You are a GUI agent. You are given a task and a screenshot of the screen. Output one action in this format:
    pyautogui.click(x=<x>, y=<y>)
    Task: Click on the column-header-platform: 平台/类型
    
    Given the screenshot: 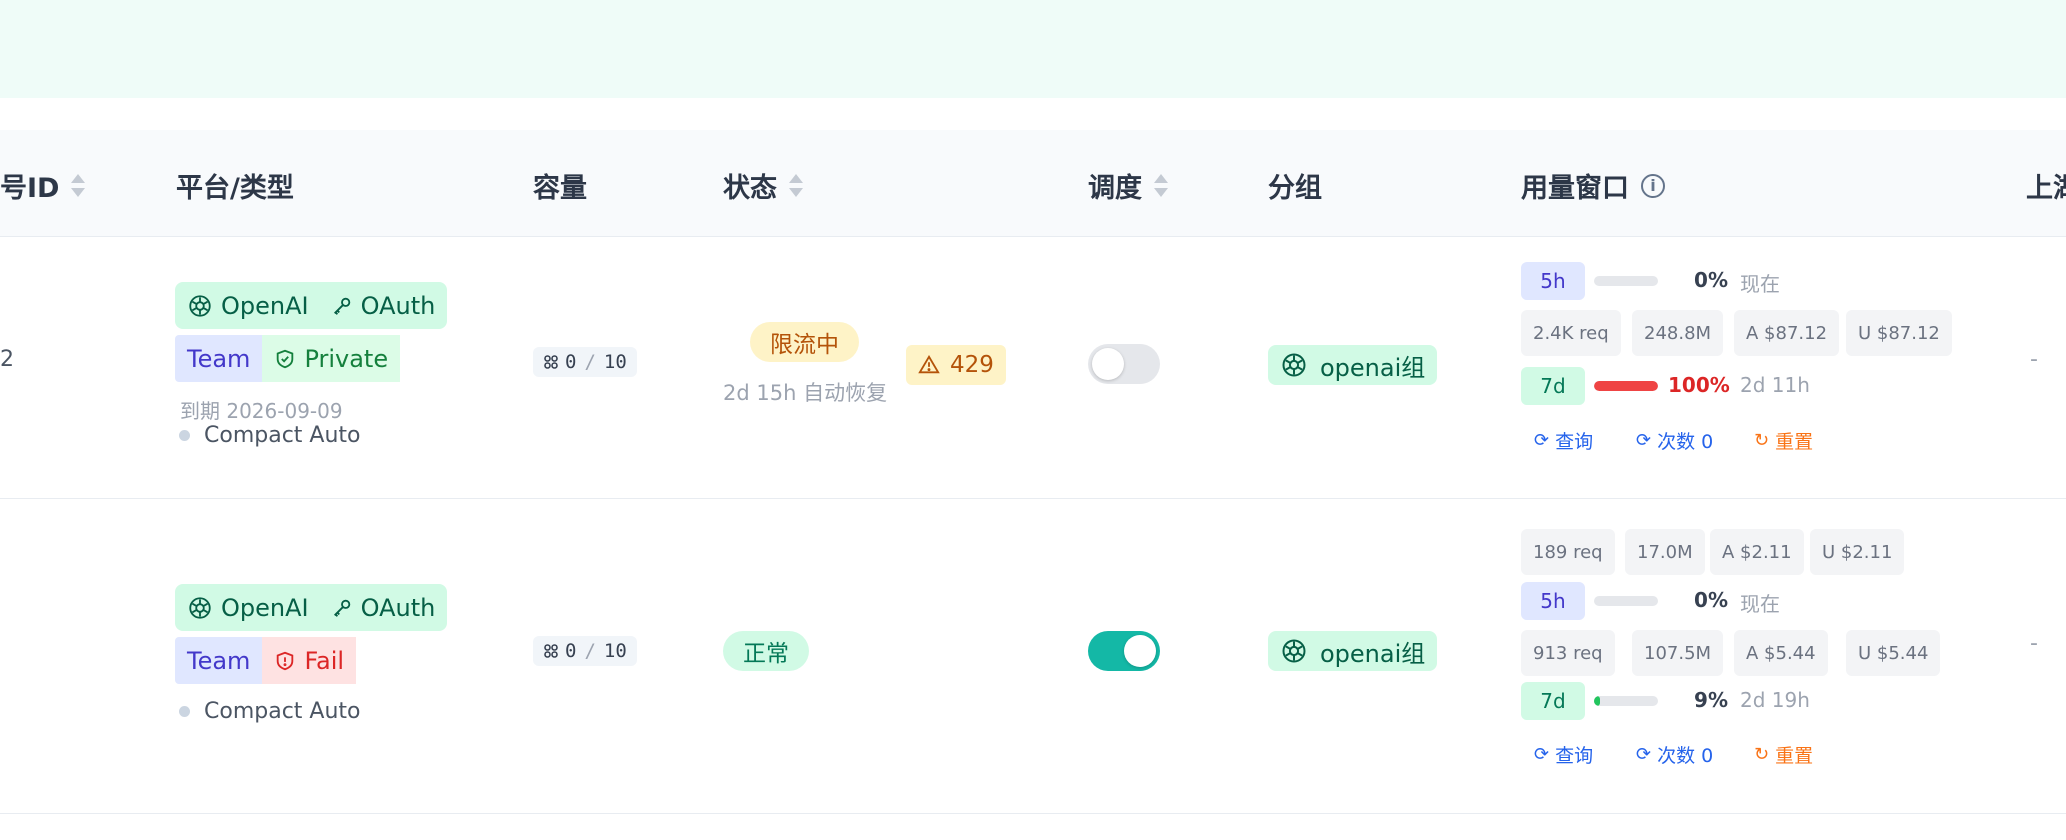 What is the action you would take?
    pyautogui.click(x=235, y=185)
    